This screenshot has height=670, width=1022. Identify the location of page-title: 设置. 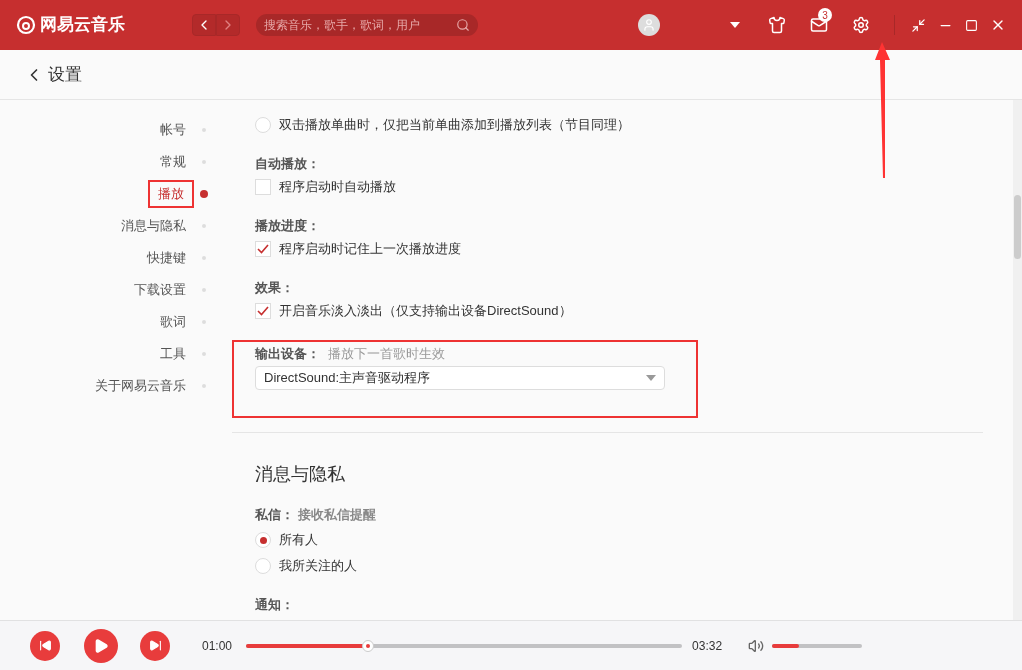
(65, 74).